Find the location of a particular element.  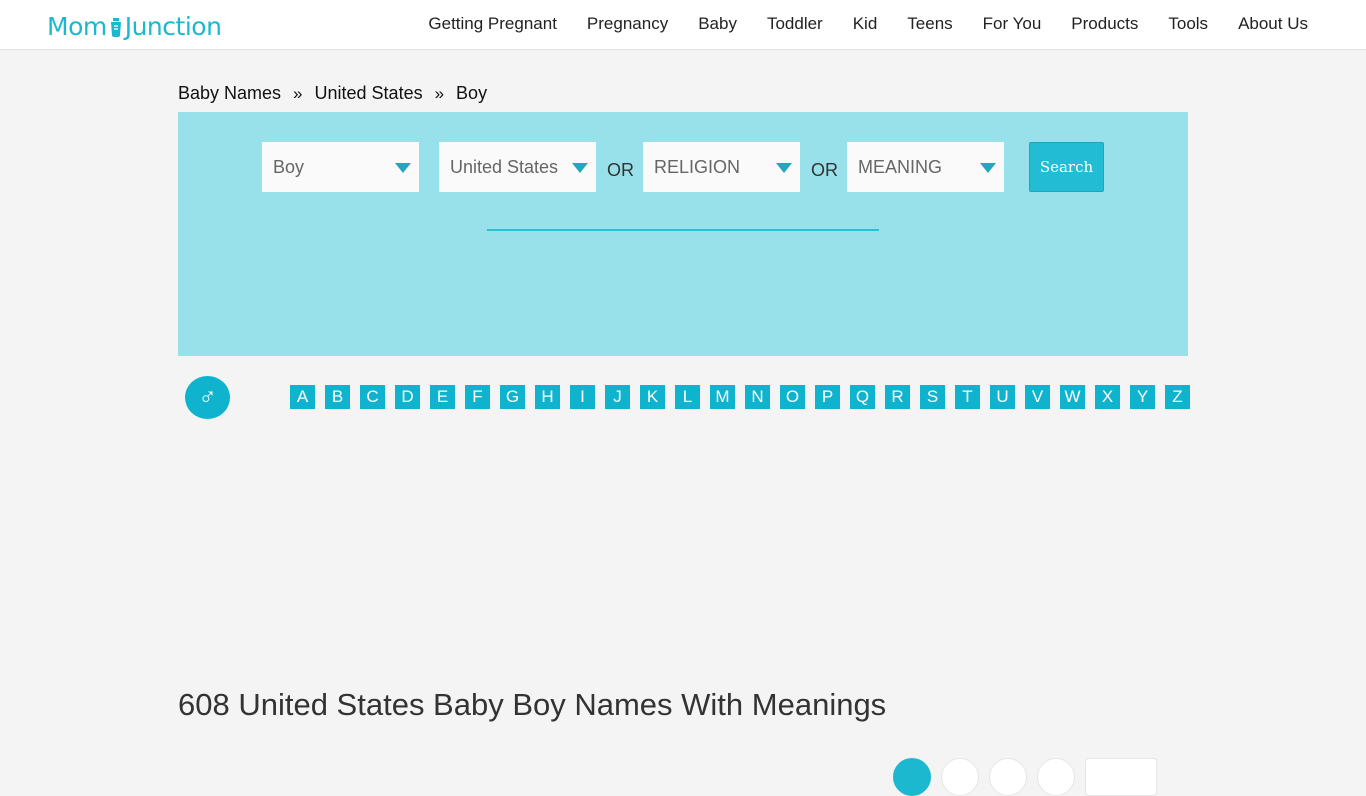

origin-select: United States is located at coordinates (517, 167).